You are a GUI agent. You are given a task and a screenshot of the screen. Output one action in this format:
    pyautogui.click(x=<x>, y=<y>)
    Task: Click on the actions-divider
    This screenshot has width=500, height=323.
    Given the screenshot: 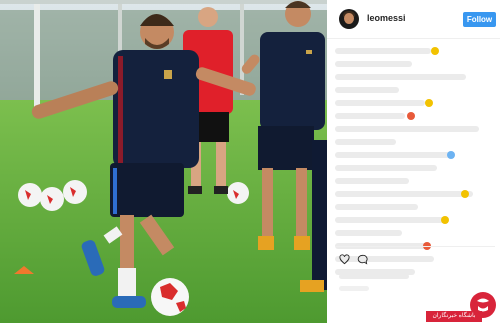 What is the action you would take?
    pyautogui.click(x=415, y=246)
    